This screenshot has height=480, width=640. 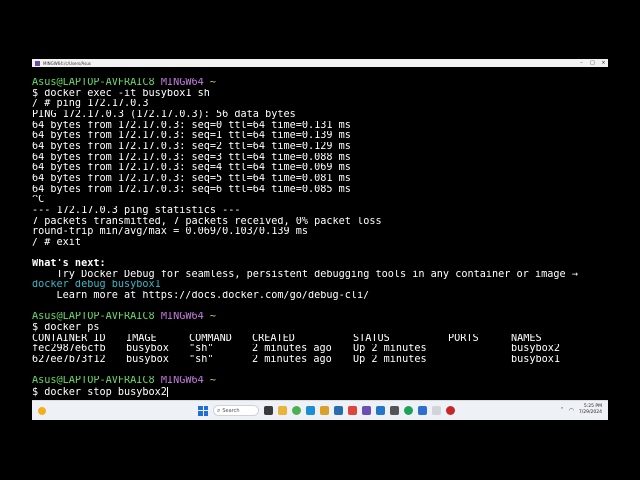 I want to click on ps-header-cell: STATUS, so click(x=371, y=338).